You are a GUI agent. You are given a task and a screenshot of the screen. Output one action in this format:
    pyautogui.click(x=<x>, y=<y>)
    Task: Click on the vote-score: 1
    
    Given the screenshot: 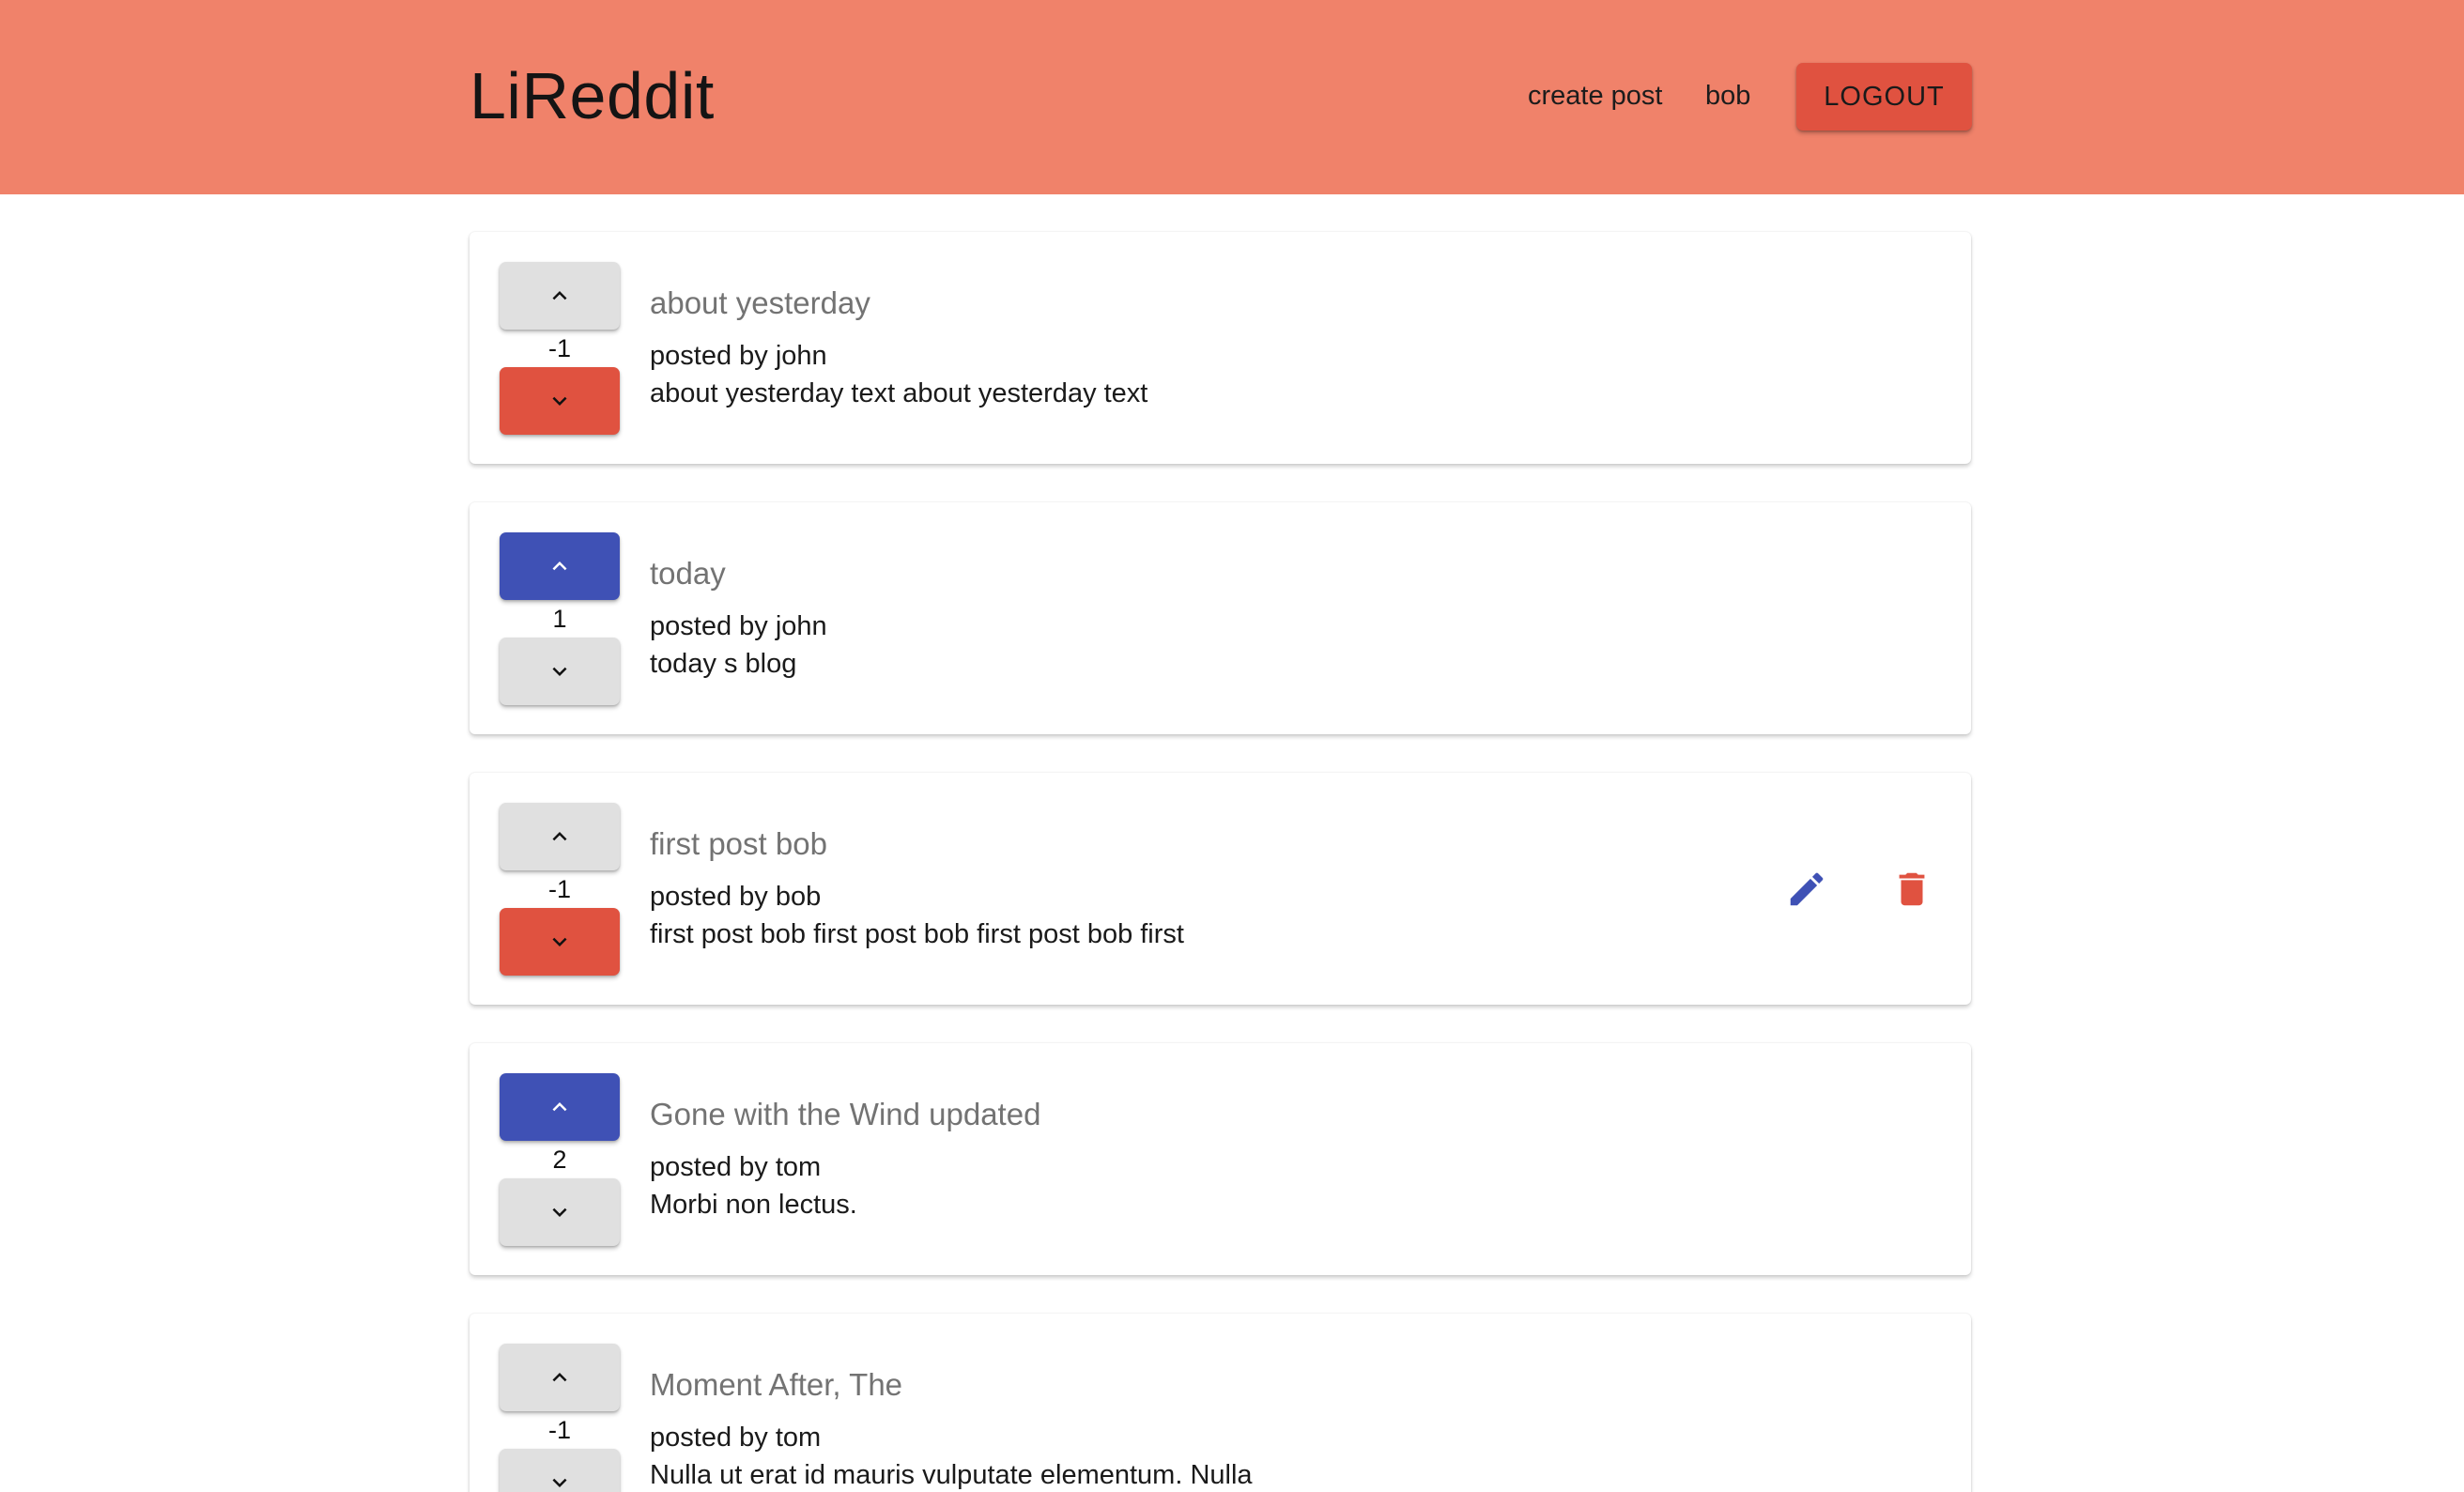 What is the action you would take?
    pyautogui.click(x=559, y=619)
    